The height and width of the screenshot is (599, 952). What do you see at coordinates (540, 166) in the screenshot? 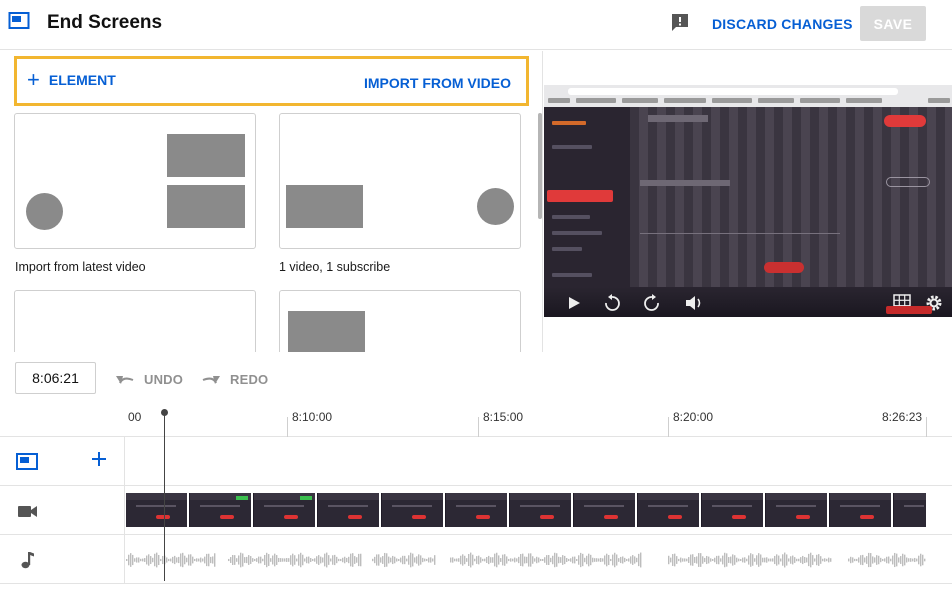
I see `panel-scrollbar` at bounding box center [540, 166].